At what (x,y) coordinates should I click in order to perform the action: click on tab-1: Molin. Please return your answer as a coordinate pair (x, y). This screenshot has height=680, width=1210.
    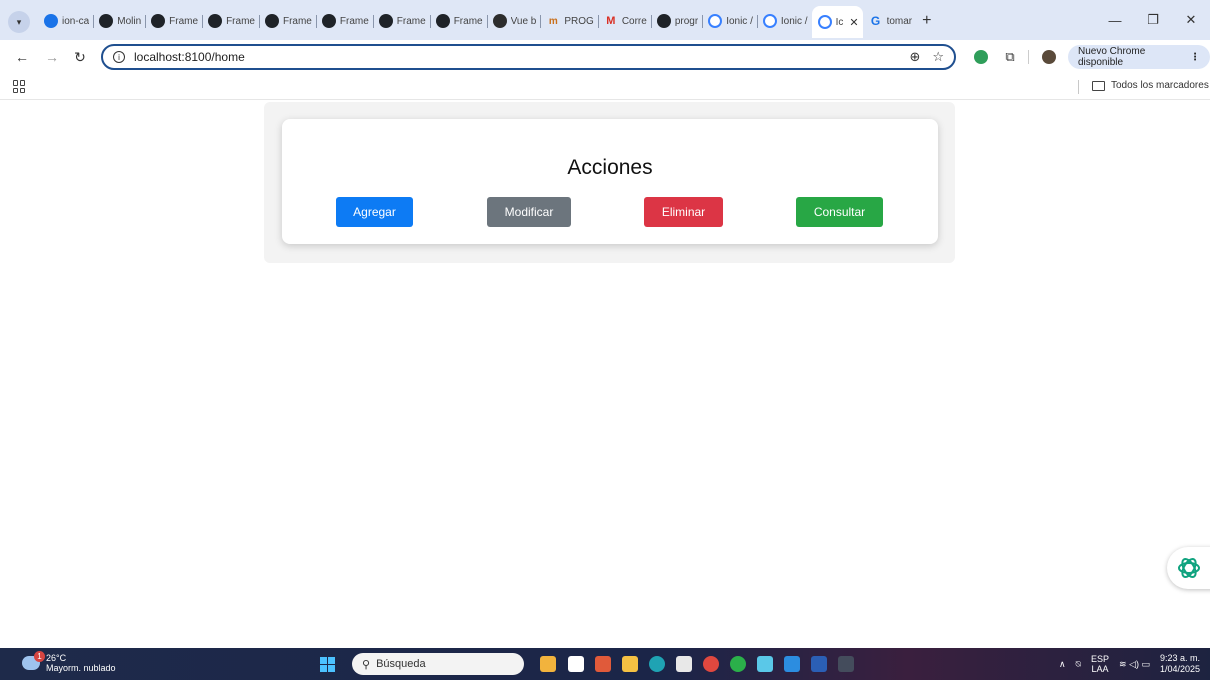
    Looking at the image, I should click on (119, 21).